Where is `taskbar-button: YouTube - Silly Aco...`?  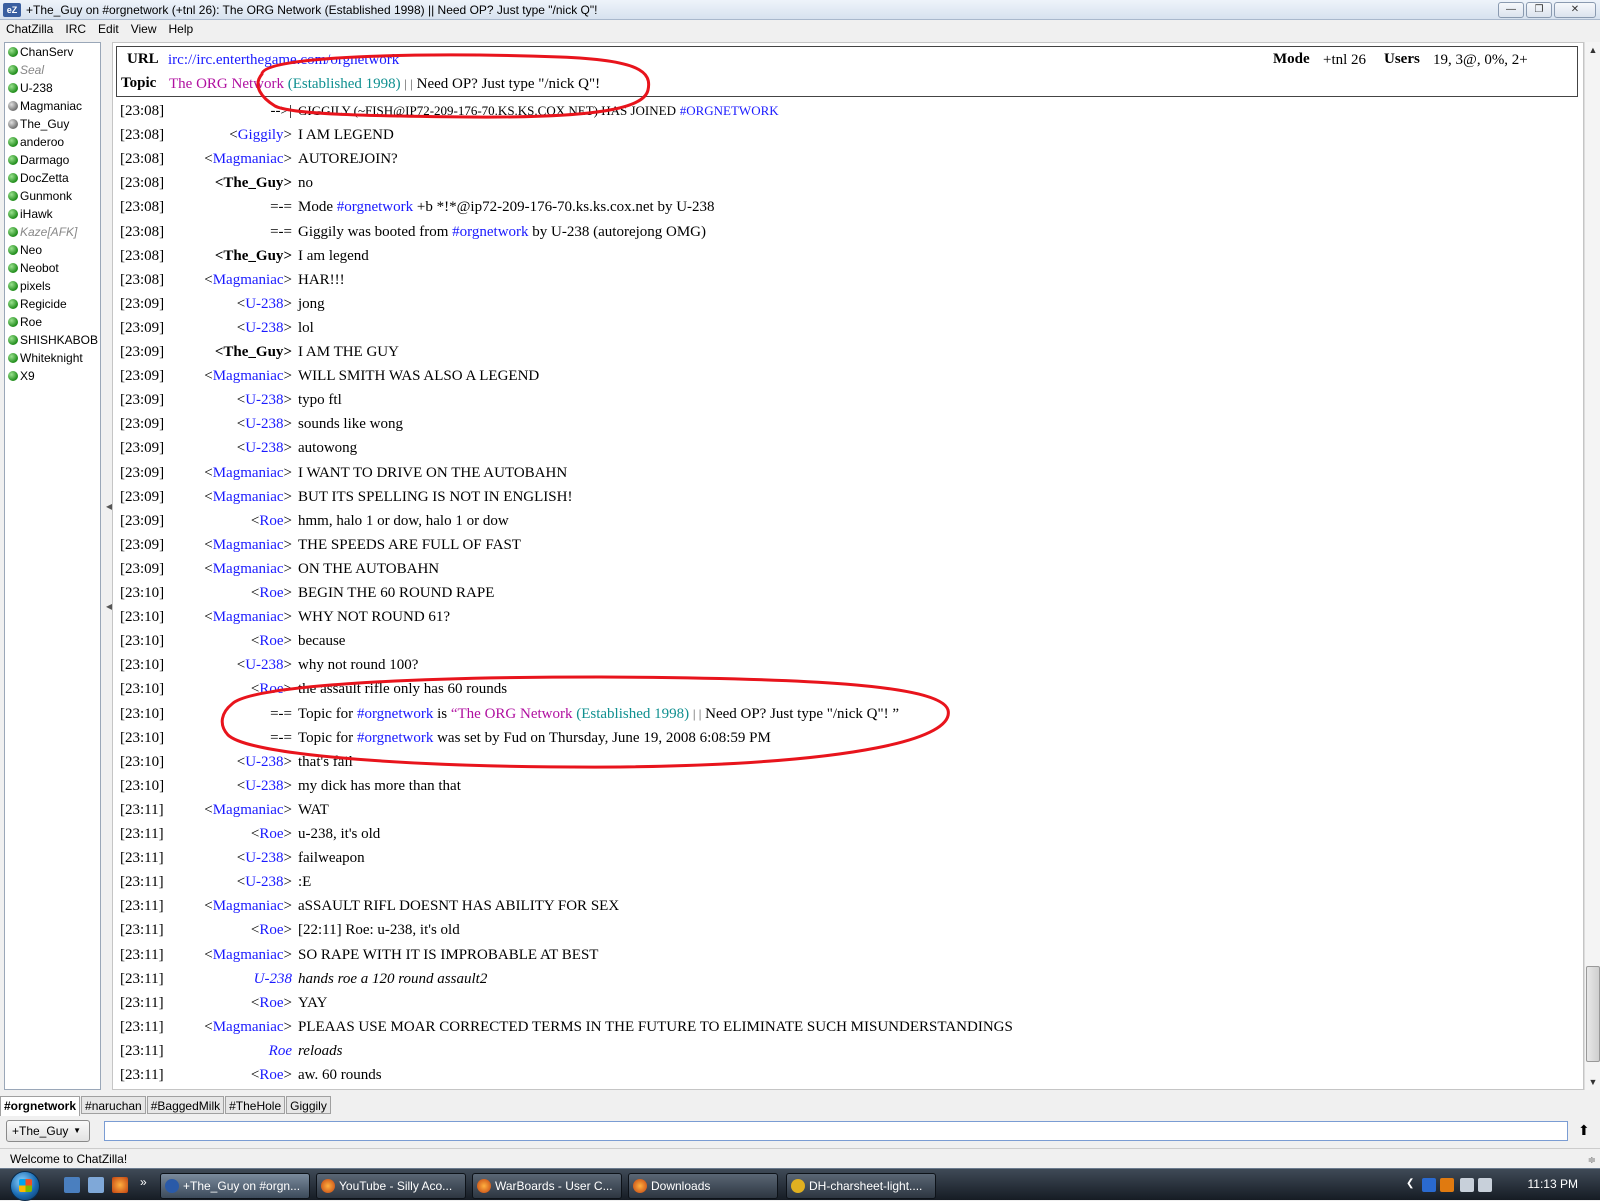
taskbar-button: YouTube - Silly Aco... is located at coordinates (391, 1186).